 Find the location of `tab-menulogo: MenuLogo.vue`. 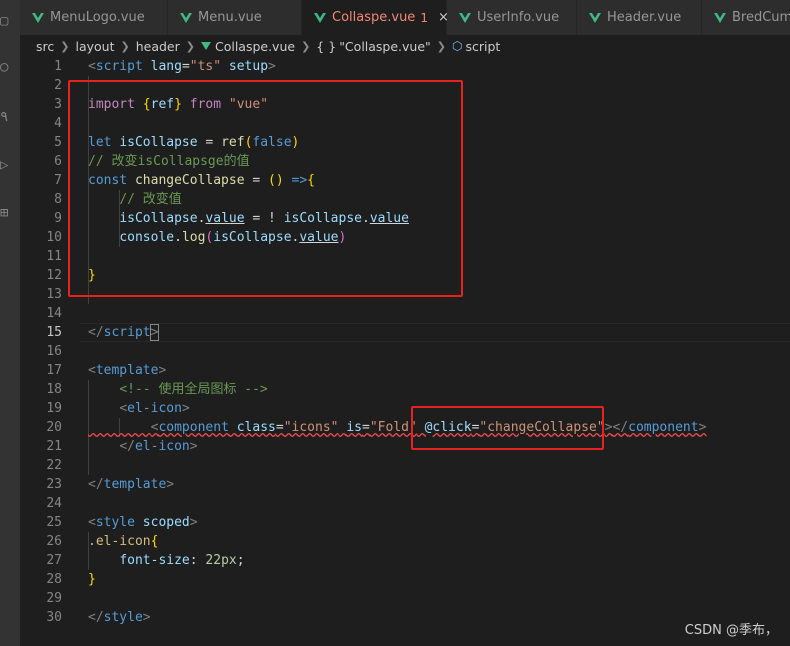

tab-menulogo: MenuLogo.vue is located at coordinates (94, 17).